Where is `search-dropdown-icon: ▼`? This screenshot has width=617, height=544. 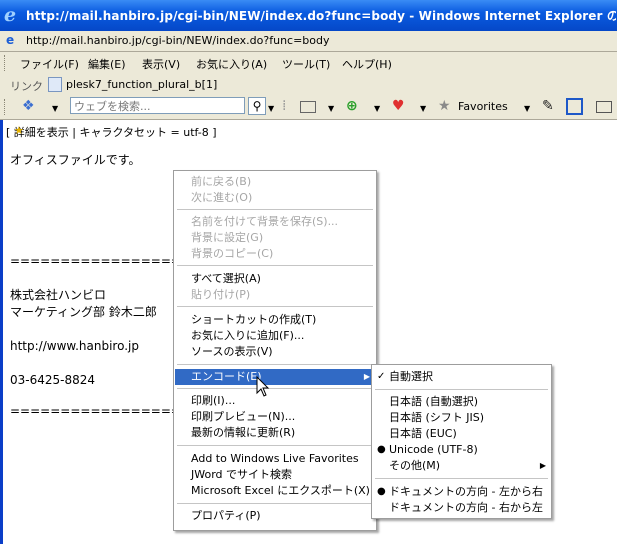 search-dropdown-icon: ▼ is located at coordinates (271, 109).